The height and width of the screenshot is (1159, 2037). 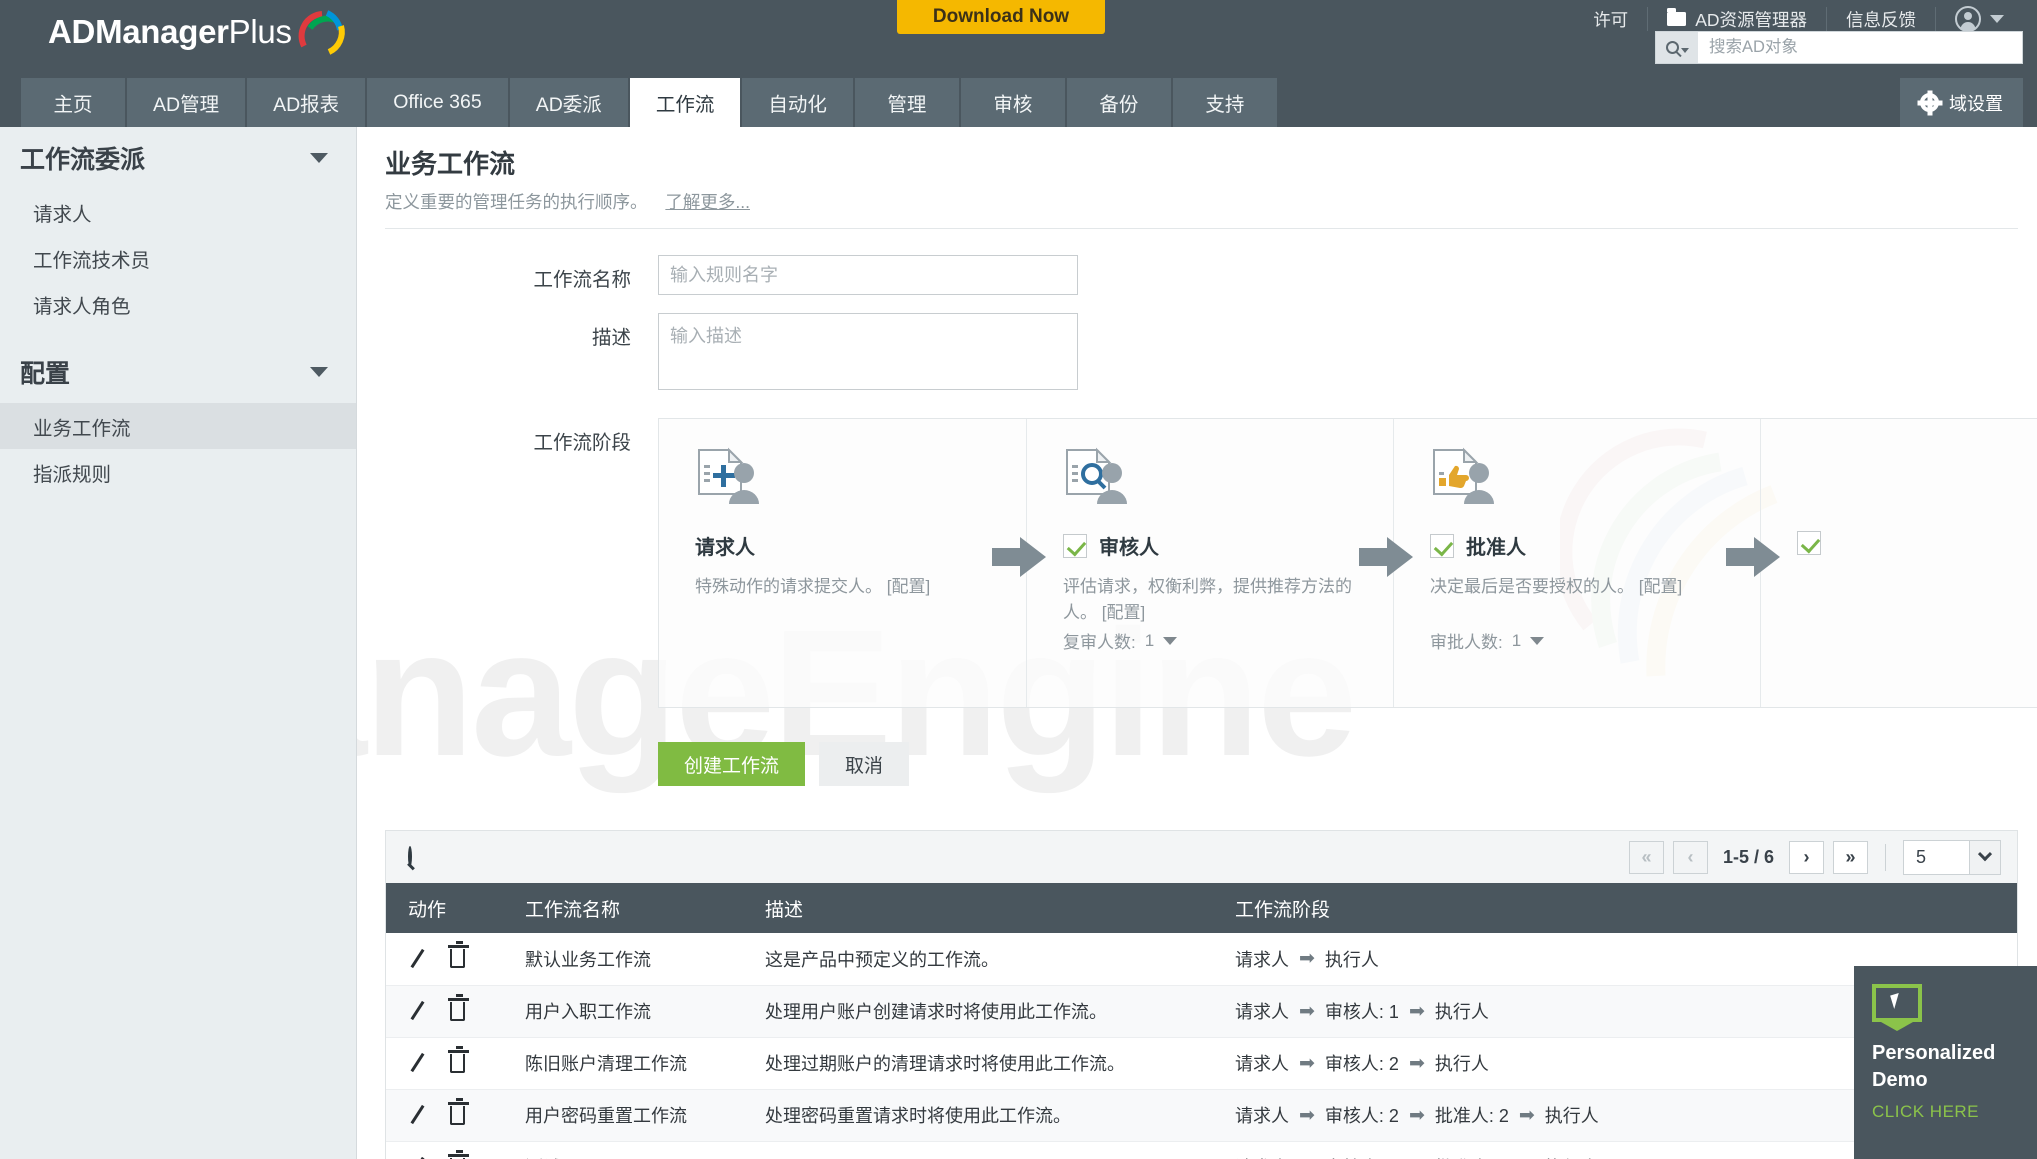 What do you see at coordinates (178, 158) in the screenshot?
I see `sidebar-group-workflow-delegation: 工作流委派` at bounding box center [178, 158].